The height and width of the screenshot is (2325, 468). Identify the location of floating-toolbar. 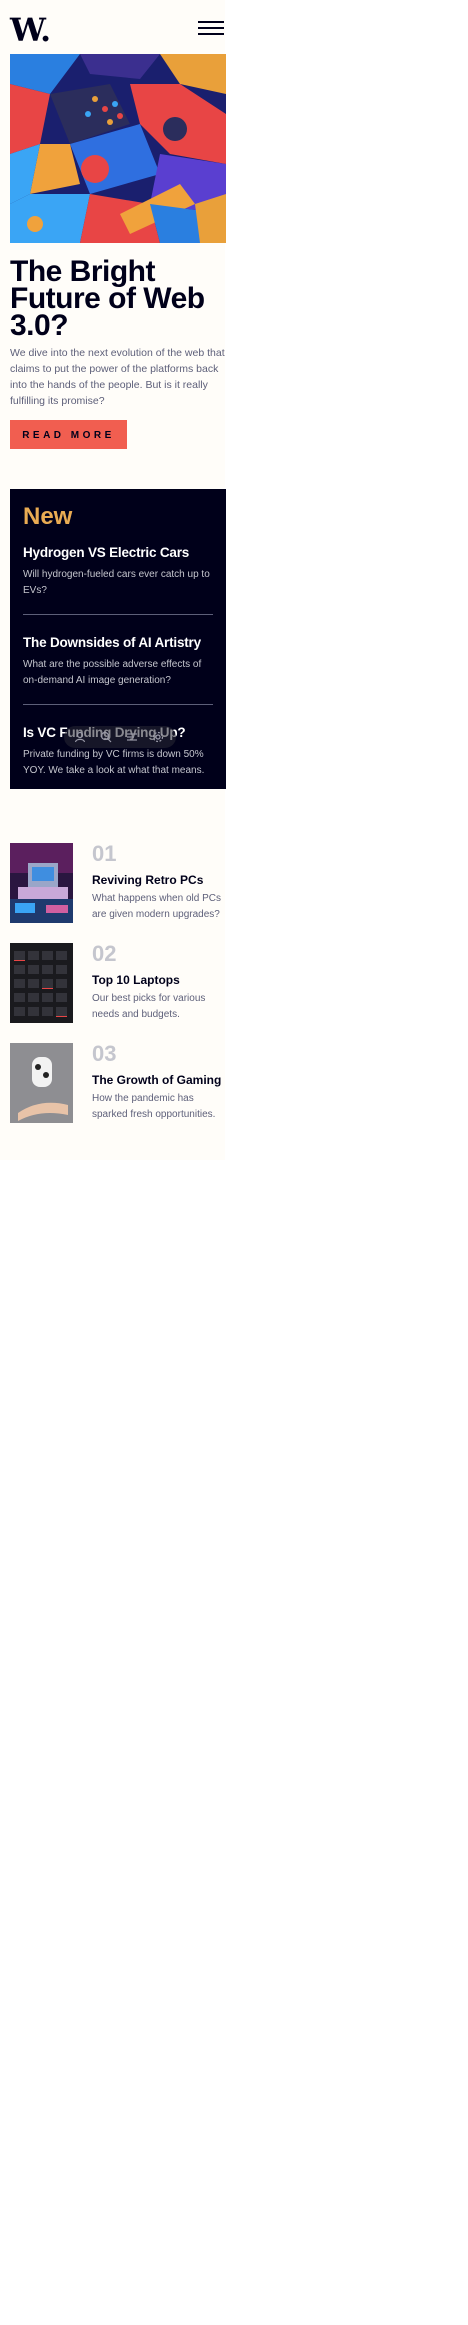
(120, 737).